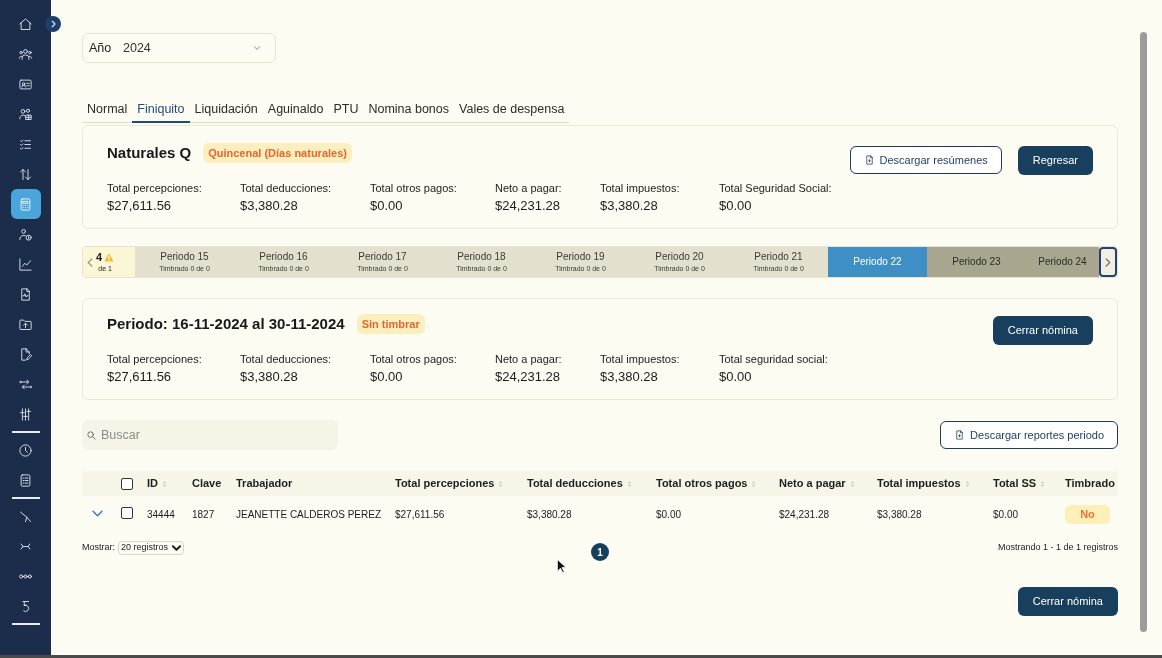  I want to click on arrows-up-down-icon, so click(25, 174).